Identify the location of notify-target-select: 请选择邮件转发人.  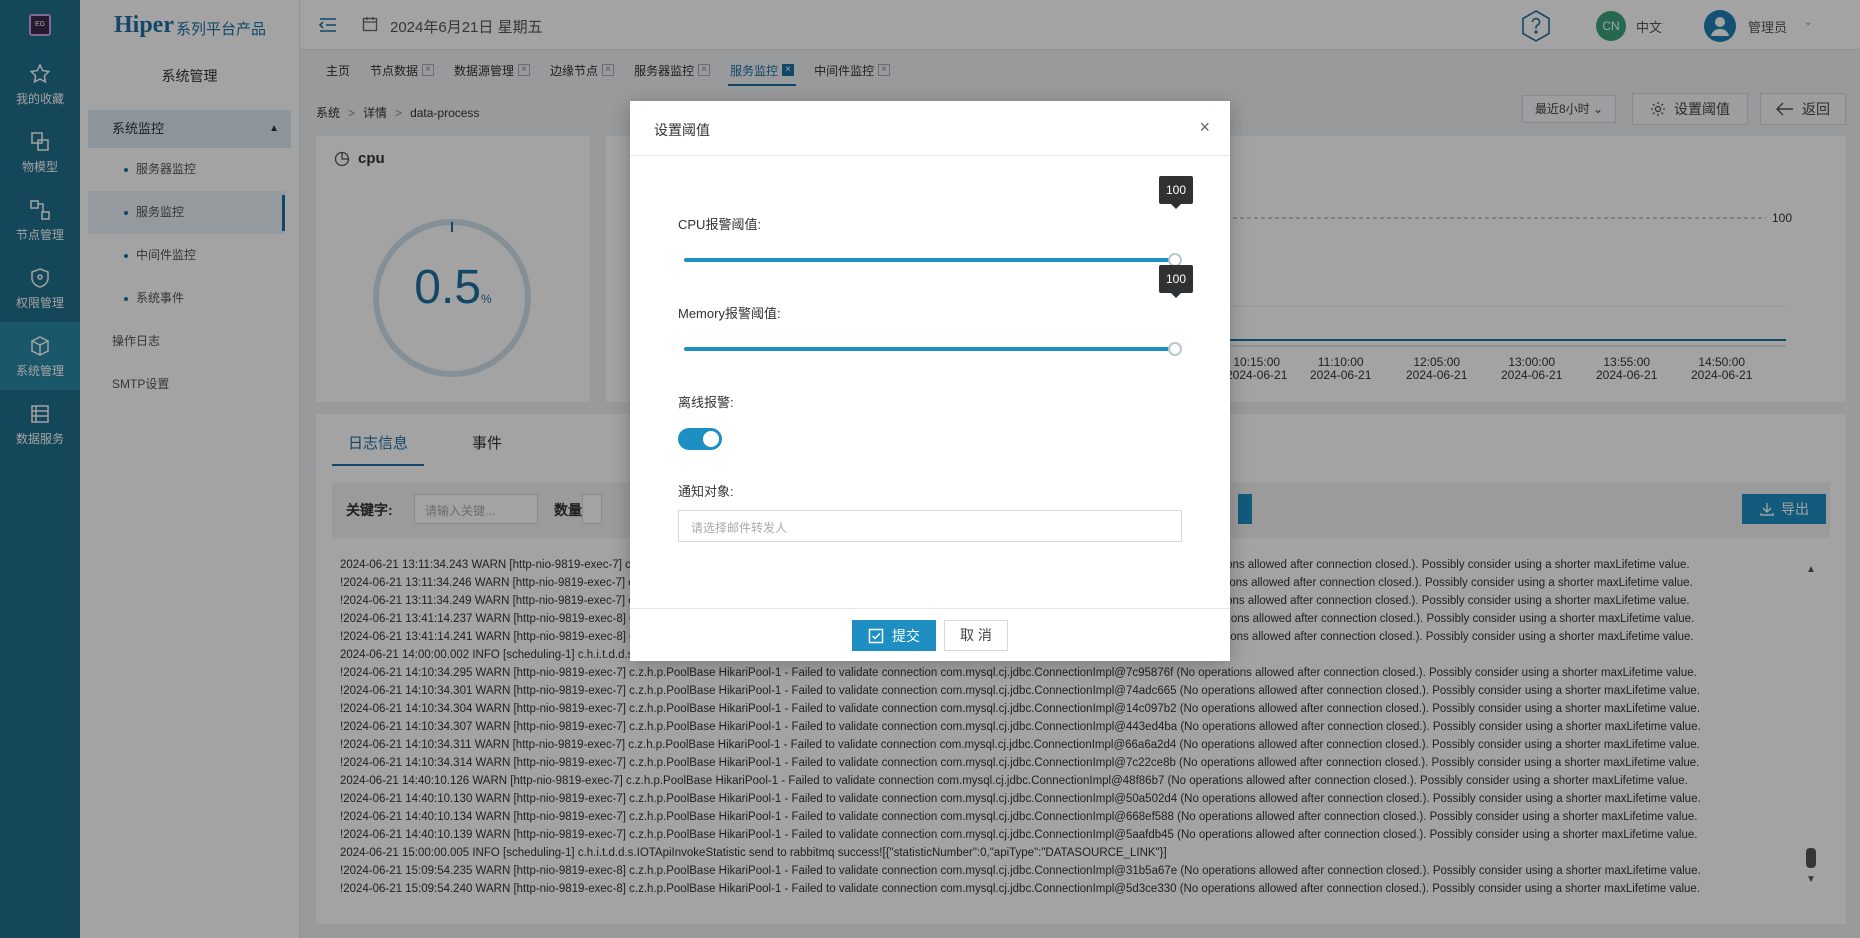
(930, 526).